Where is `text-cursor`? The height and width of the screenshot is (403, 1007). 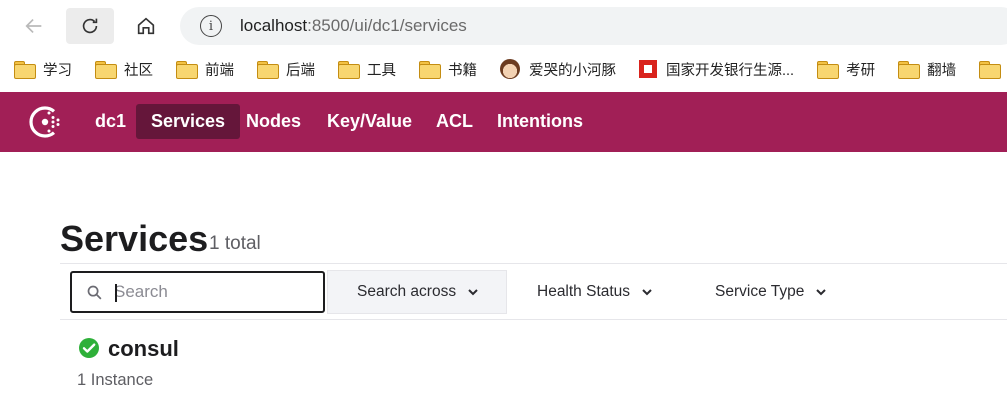 text-cursor is located at coordinates (116, 293).